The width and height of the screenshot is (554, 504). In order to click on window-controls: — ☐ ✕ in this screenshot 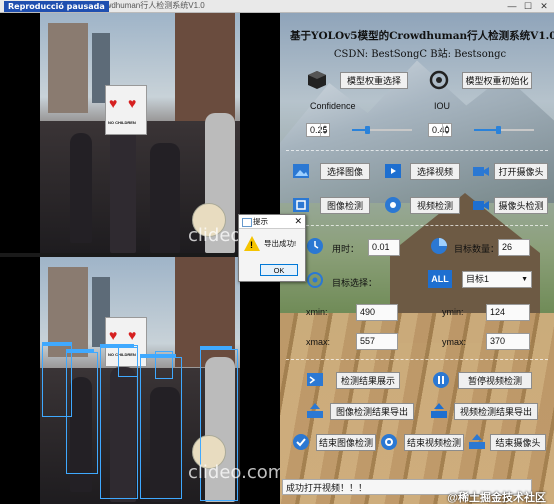, I will do `click(528, 6)`.